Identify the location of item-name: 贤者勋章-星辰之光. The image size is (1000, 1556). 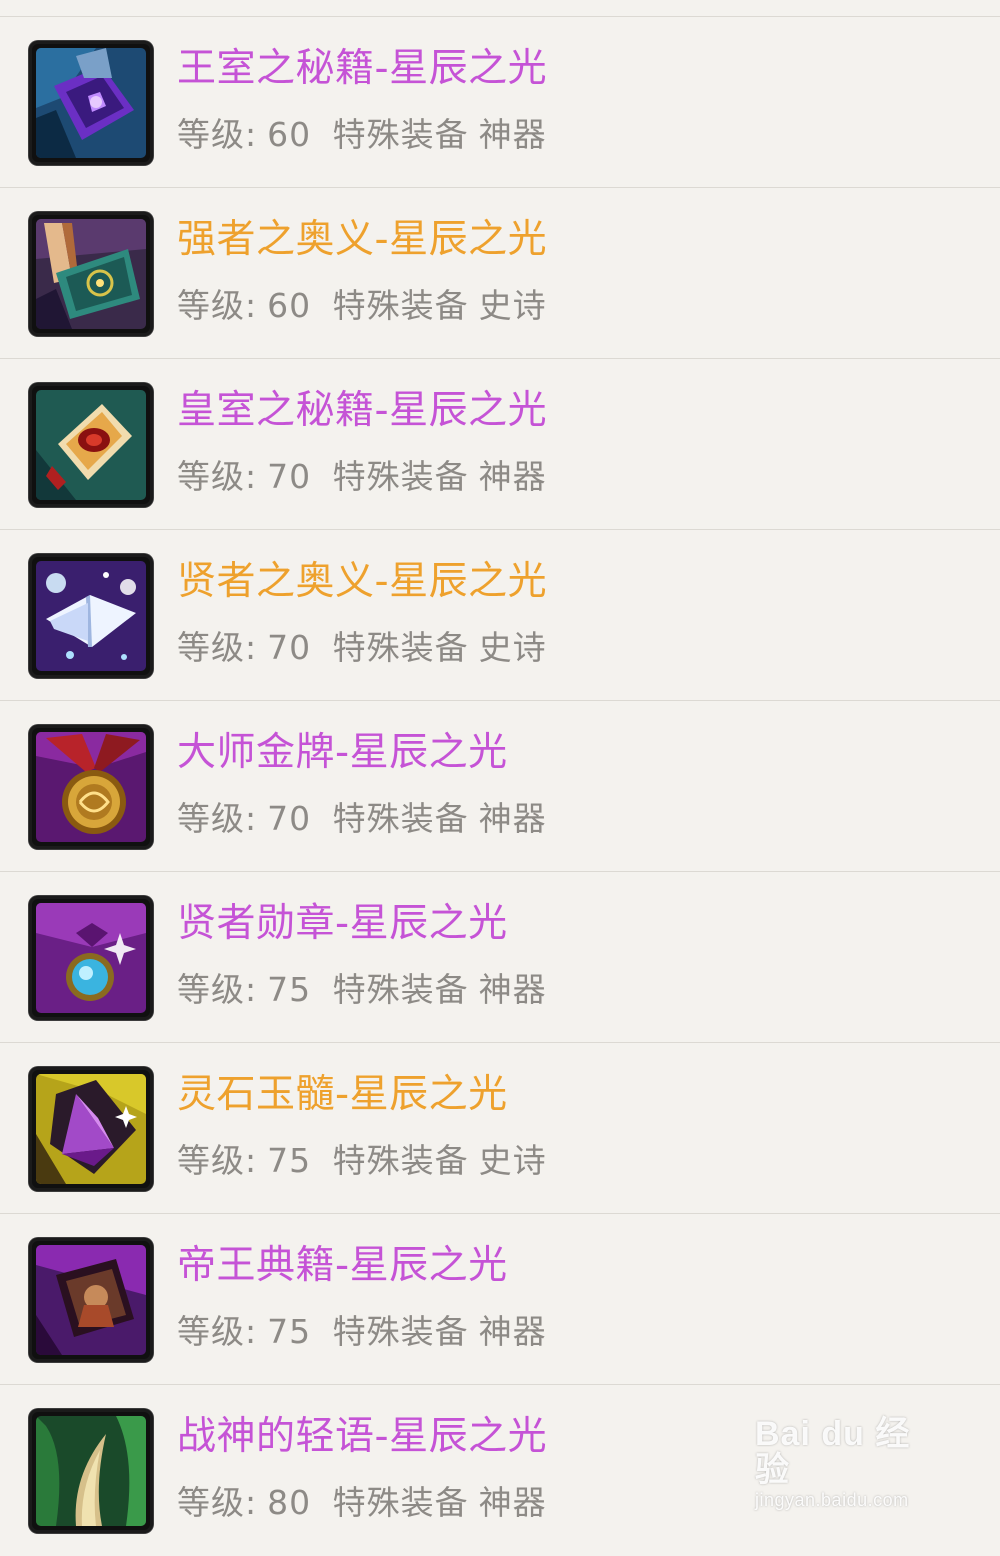
(342, 924).